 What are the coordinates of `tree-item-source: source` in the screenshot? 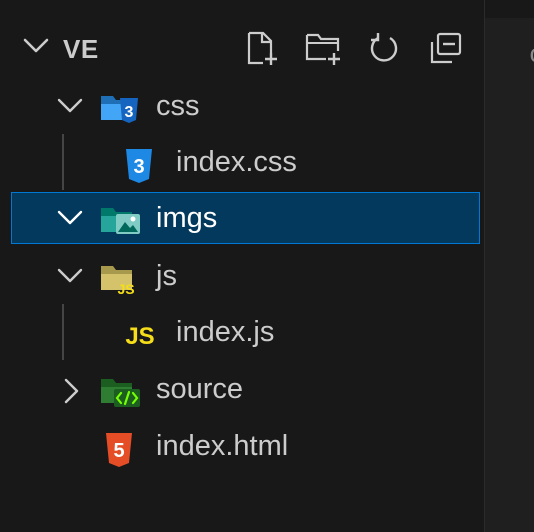 It's located at (242, 391).